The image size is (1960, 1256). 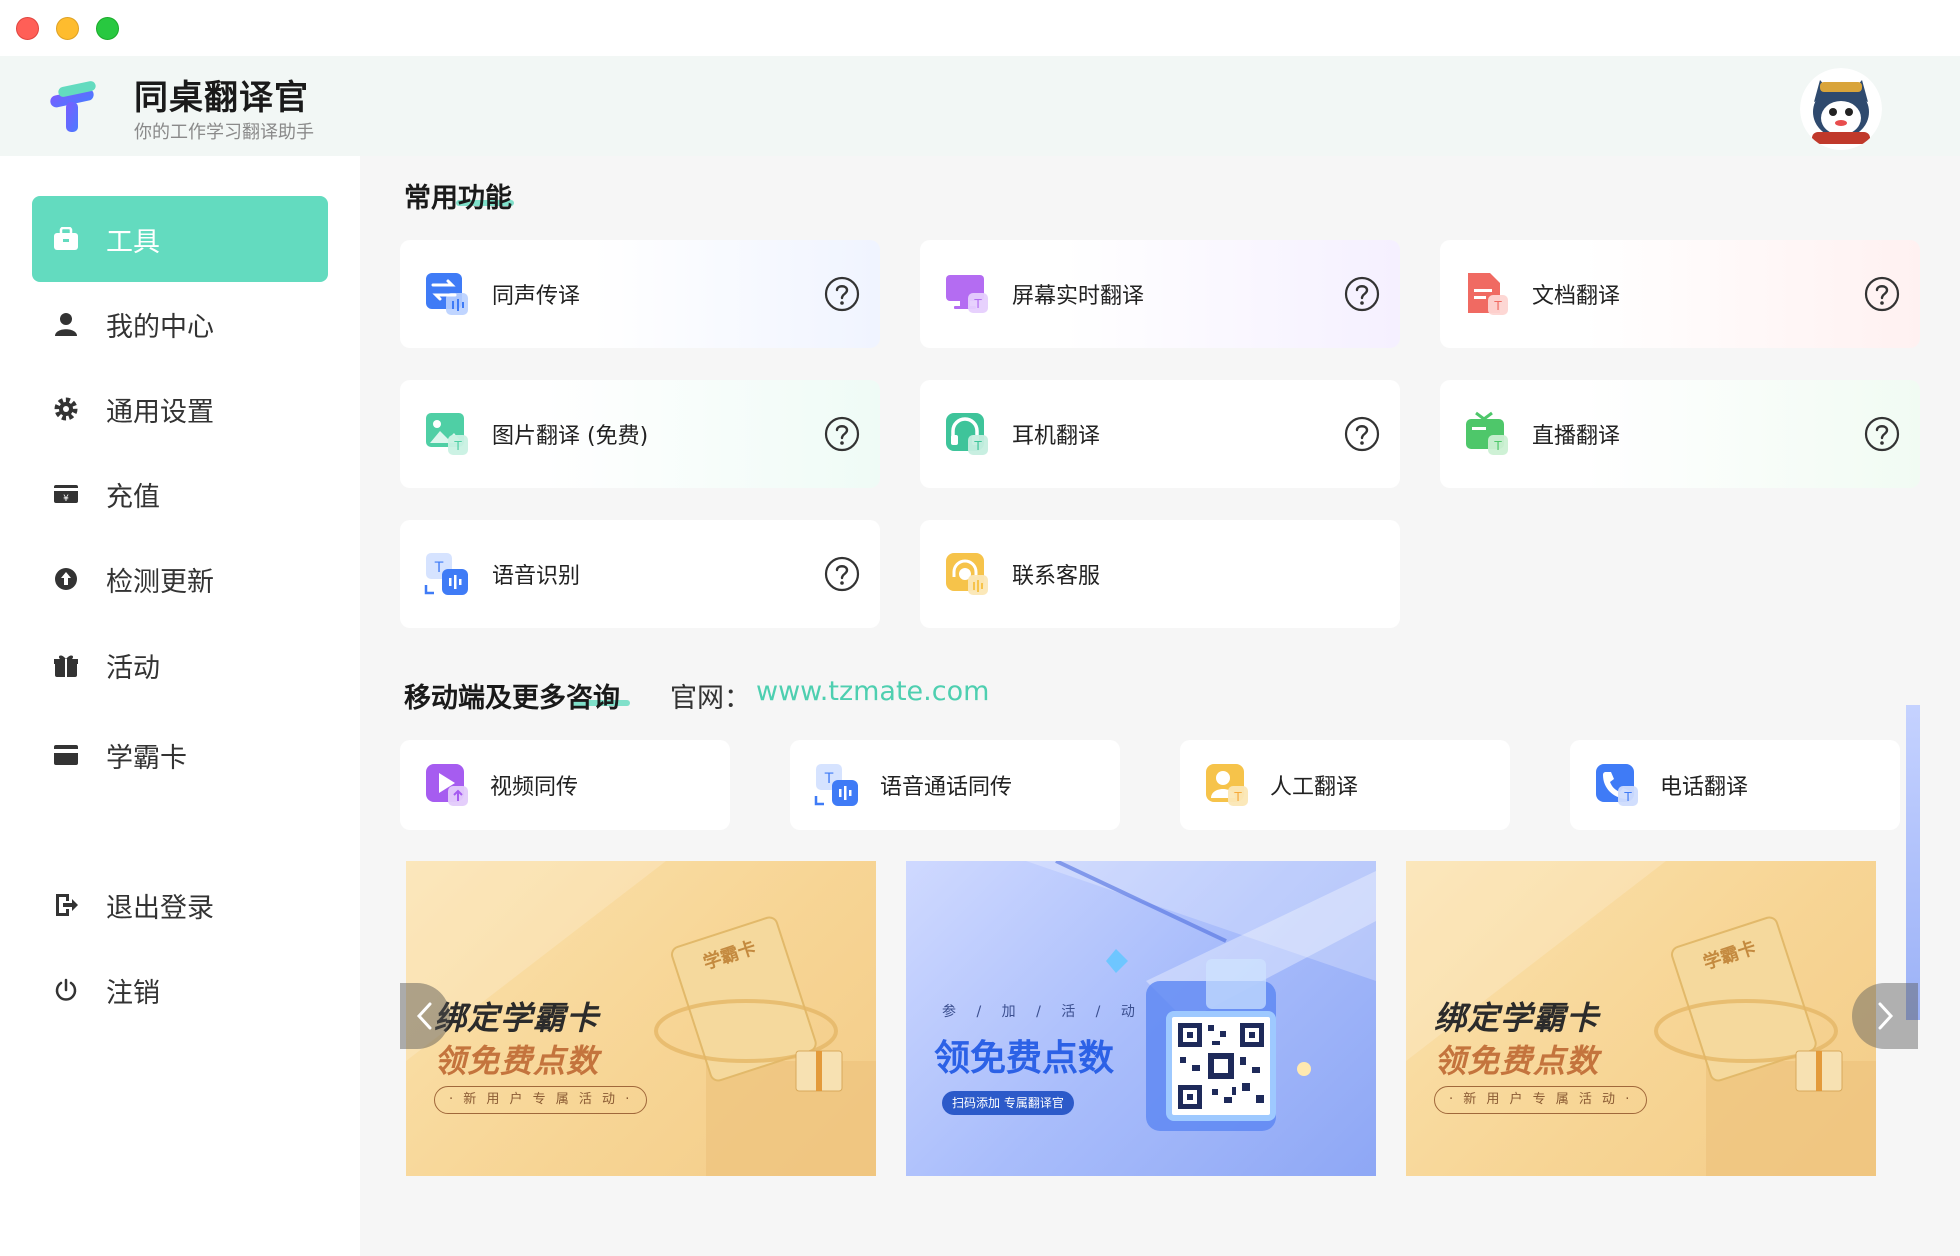 What do you see at coordinates (66, 755) in the screenshot?
I see `card-icon` at bounding box center [66, 755].